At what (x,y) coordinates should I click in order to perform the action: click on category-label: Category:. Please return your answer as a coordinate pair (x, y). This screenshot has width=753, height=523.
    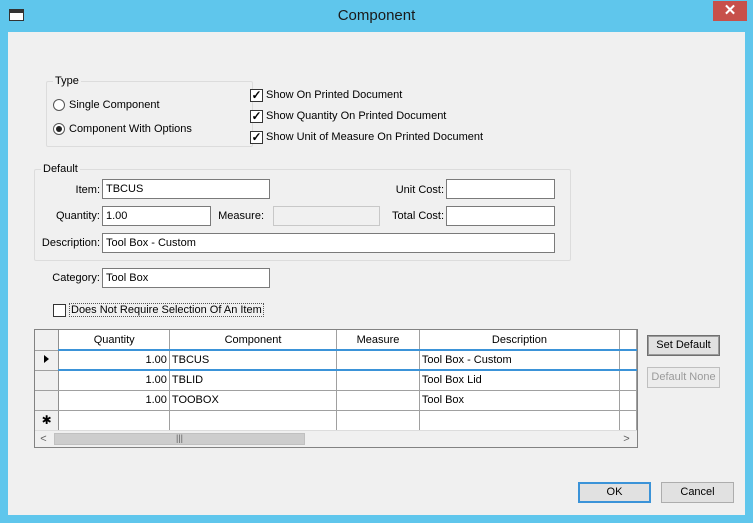
    Looking at the image, I should click on (76, 278).